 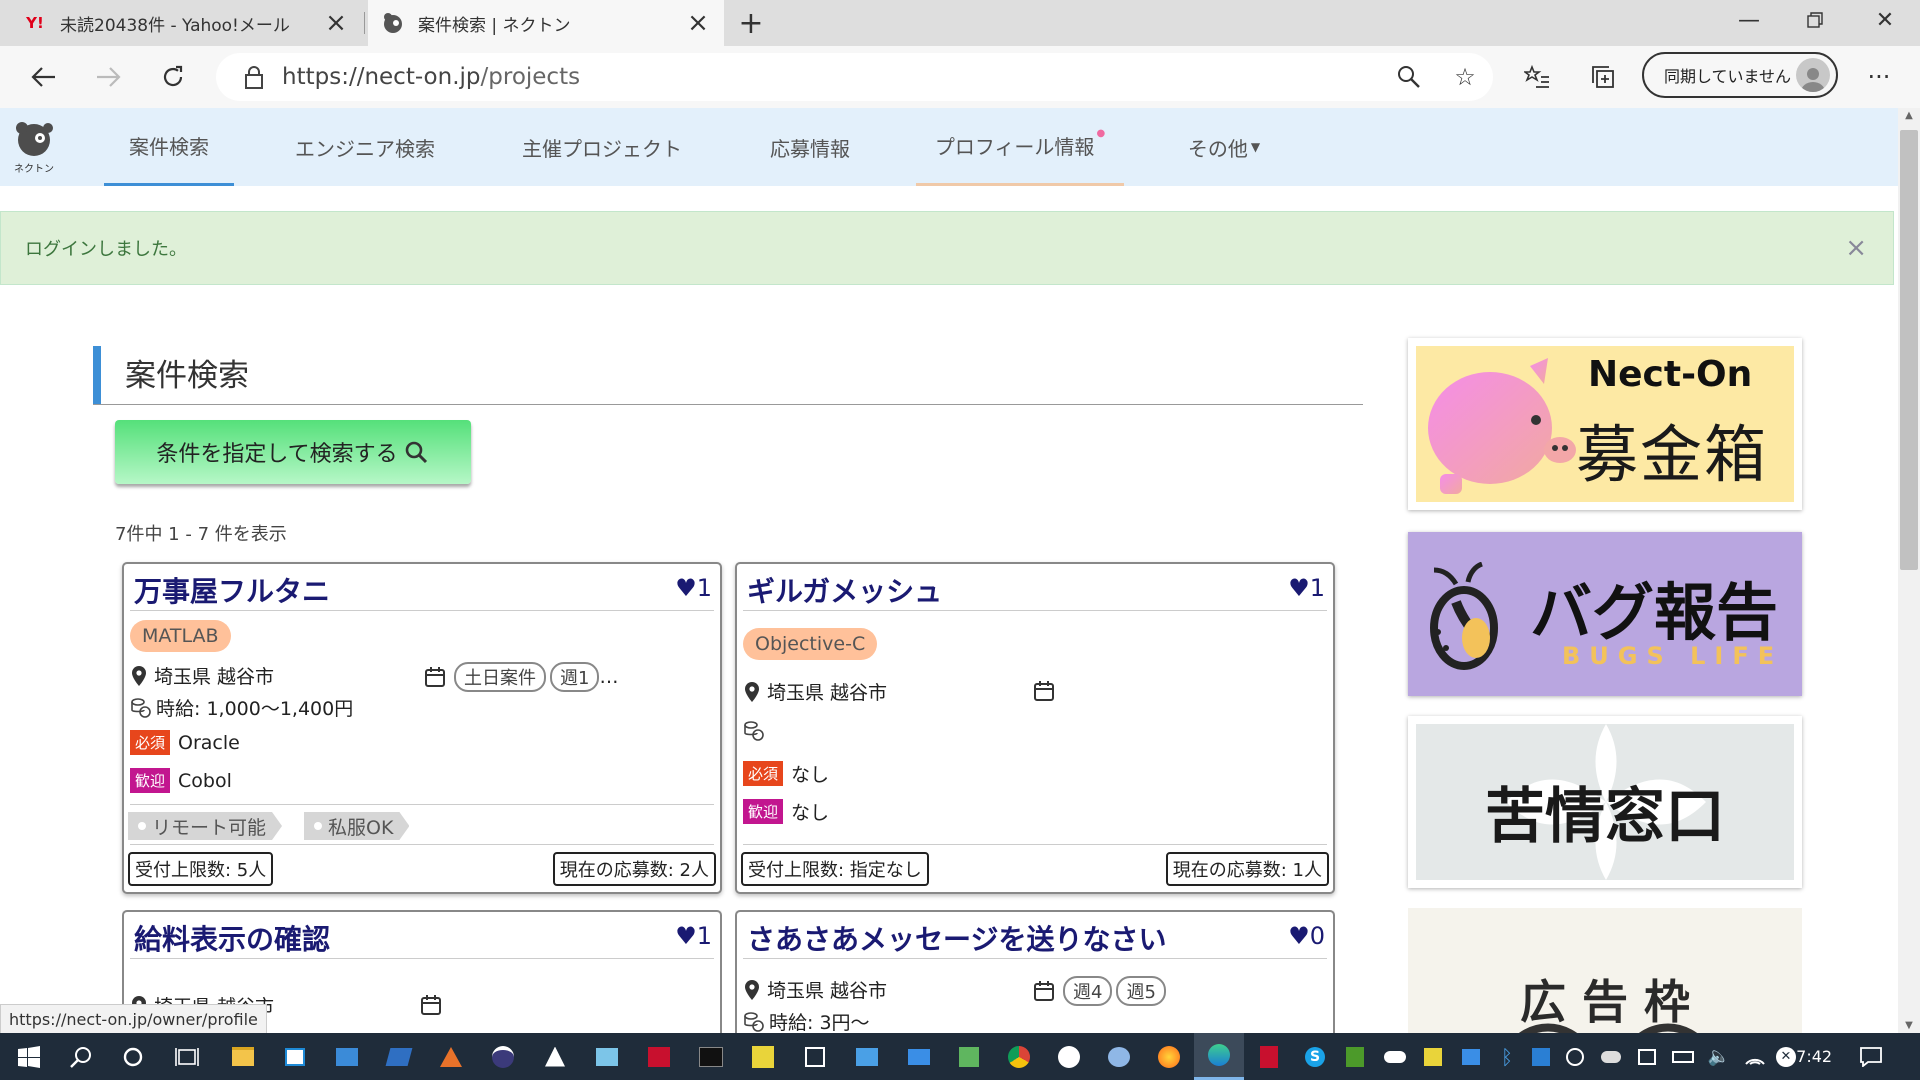 I want to click on matlab-icon, so click(x=451, y=1056).